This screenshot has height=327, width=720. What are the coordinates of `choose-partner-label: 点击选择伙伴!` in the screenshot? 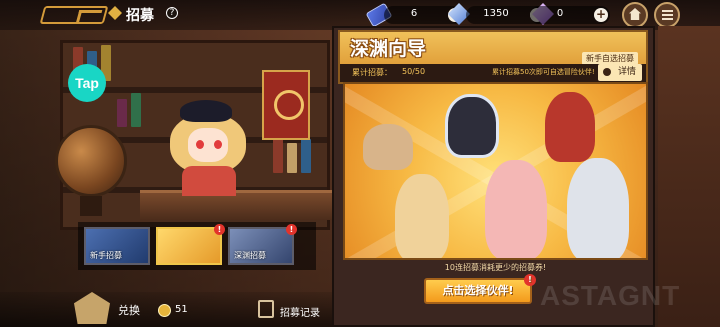 It's located at (478, 290).